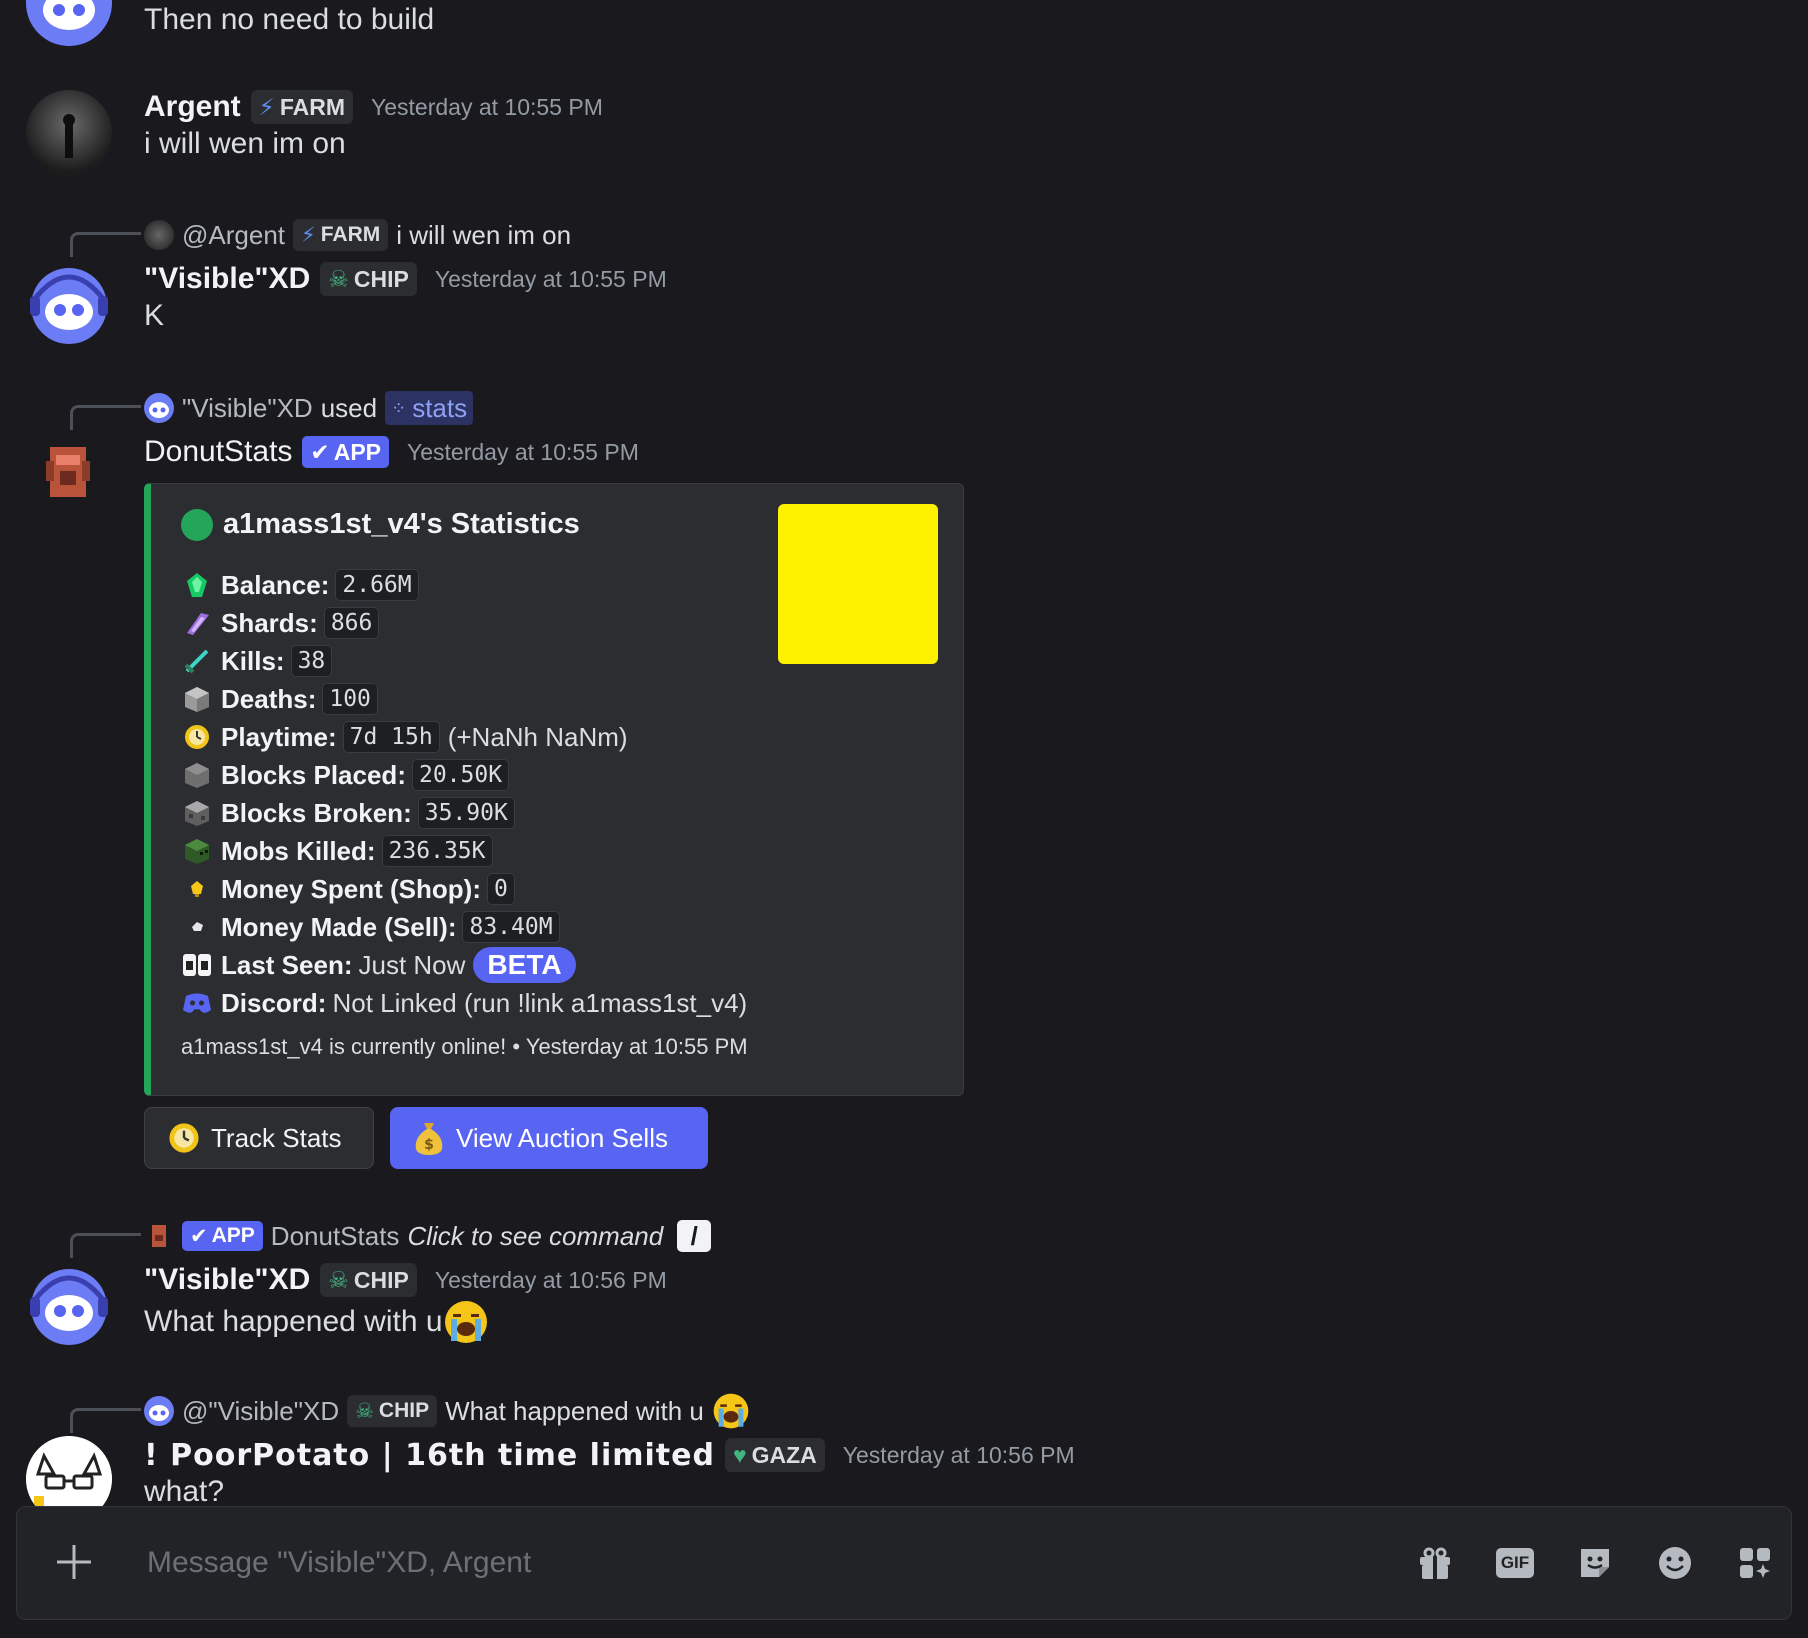 Image resolution: width=1808 pixels, height=1638 pixels. What do you see at coordinates (858, 584) in the screenshot?
I see `embed-thumbnail` at bounding box center [858, 584].